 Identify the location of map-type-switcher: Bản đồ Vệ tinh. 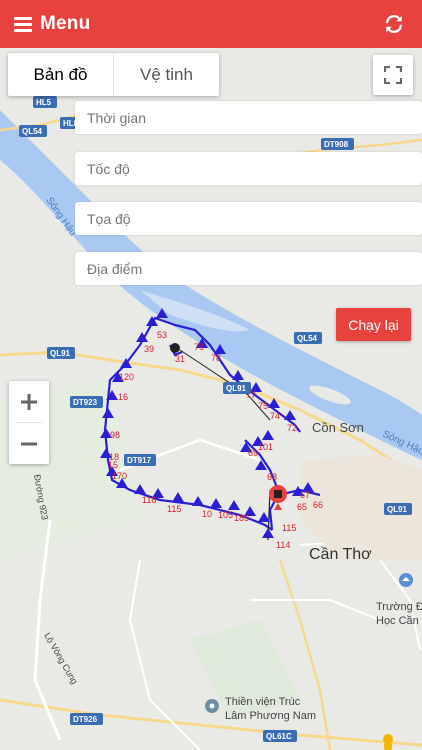
(113, 74).